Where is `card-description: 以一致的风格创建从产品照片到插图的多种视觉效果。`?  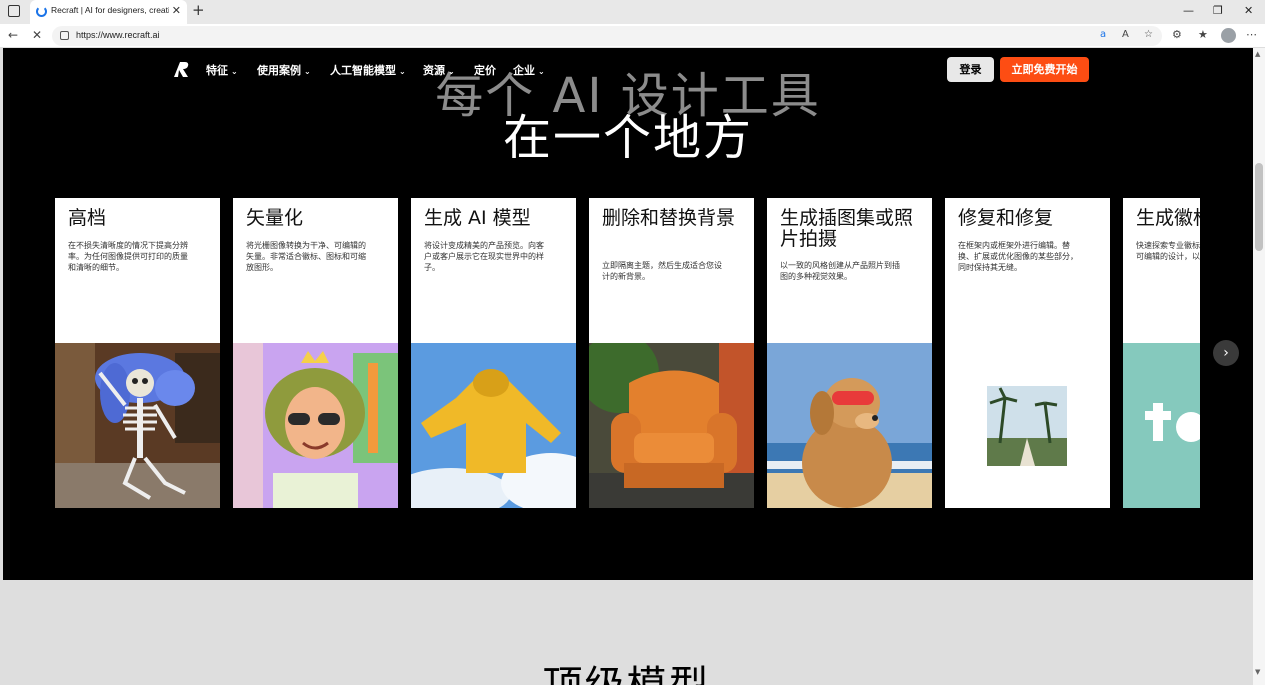
card-description: 以一致的风格创建从产品照片到插图的多种视觉效果。 is located at coordinates (840, 271).